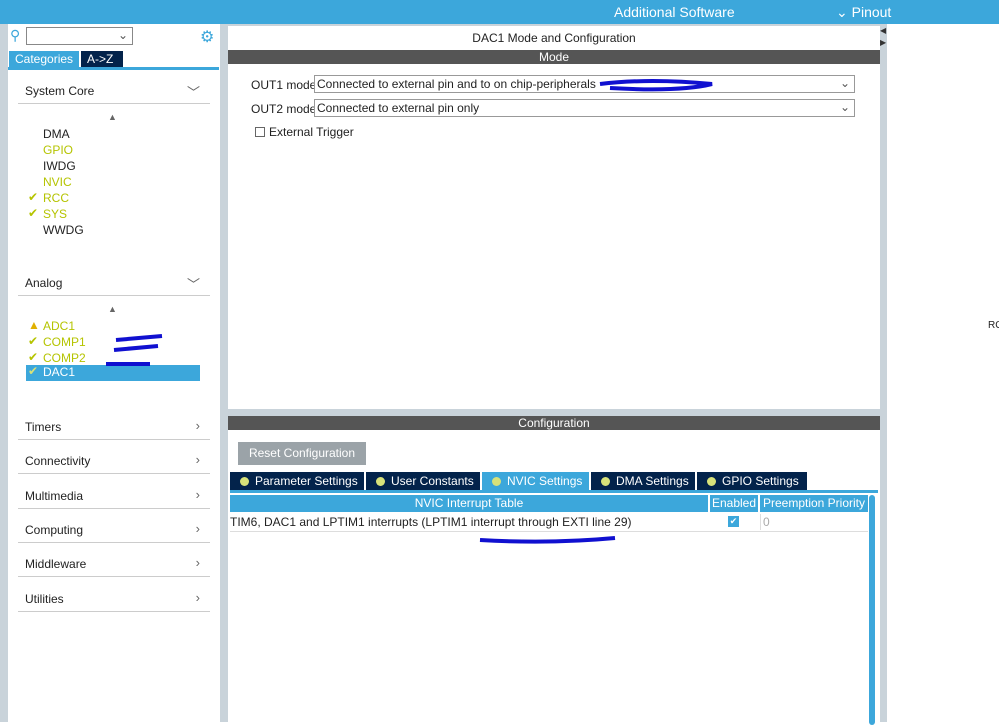 Image resolution: width=999 pixels, height=725 pixels. I want to click on category-computing: Computing ›, so click(114, 532).